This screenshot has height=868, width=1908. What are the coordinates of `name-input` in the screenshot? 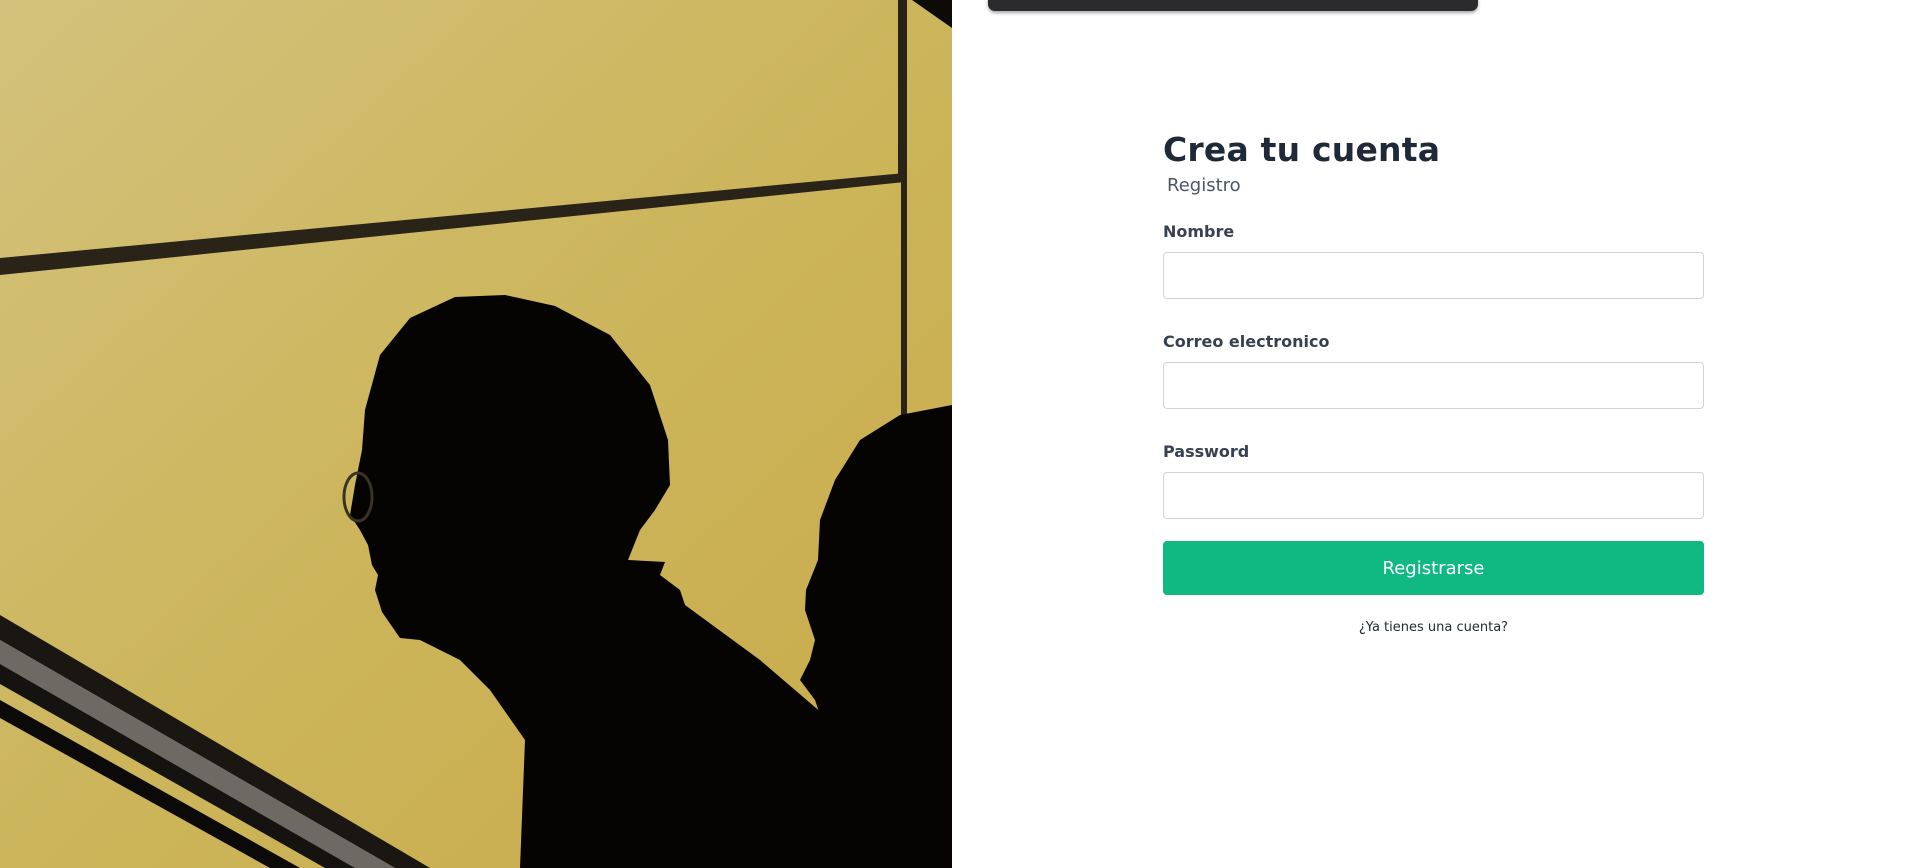 It's located at (1433, 275).